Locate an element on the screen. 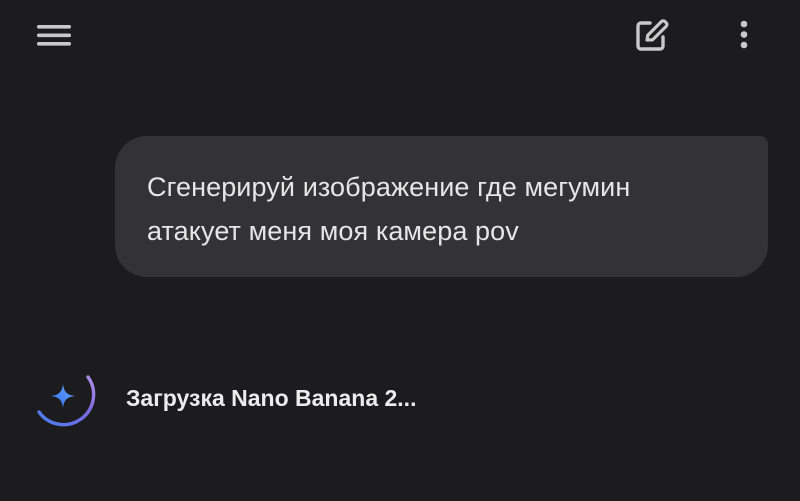 The image size is (800, 501). top-app-bar is located at coordinates (400, 35).